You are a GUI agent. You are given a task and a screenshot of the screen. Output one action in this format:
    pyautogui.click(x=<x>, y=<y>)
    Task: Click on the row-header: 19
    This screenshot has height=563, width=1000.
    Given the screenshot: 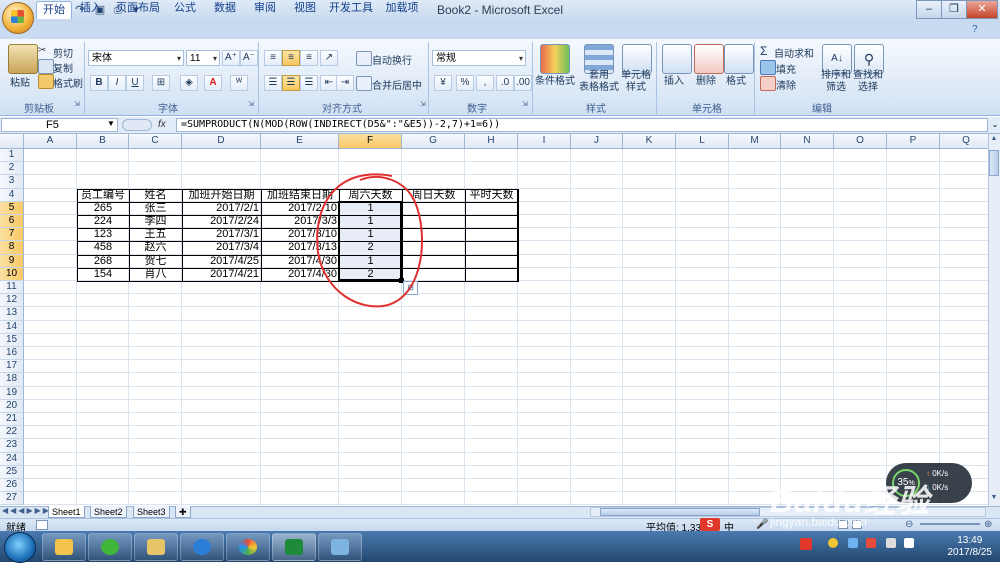 What is the action you would take?
    pyautogui.click(x=12, y=393)
    